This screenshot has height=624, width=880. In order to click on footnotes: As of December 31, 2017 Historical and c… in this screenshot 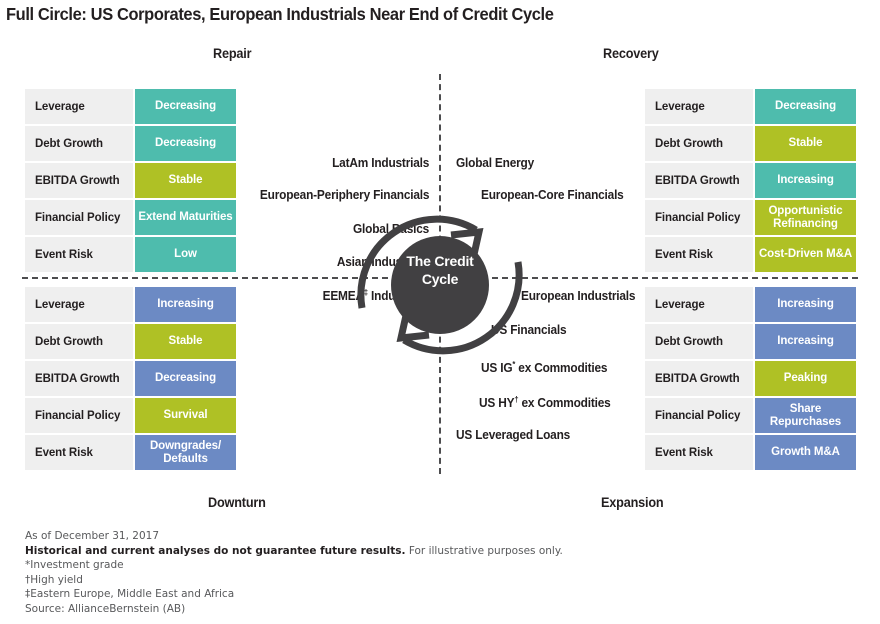, I will do `click(375, 573)`.